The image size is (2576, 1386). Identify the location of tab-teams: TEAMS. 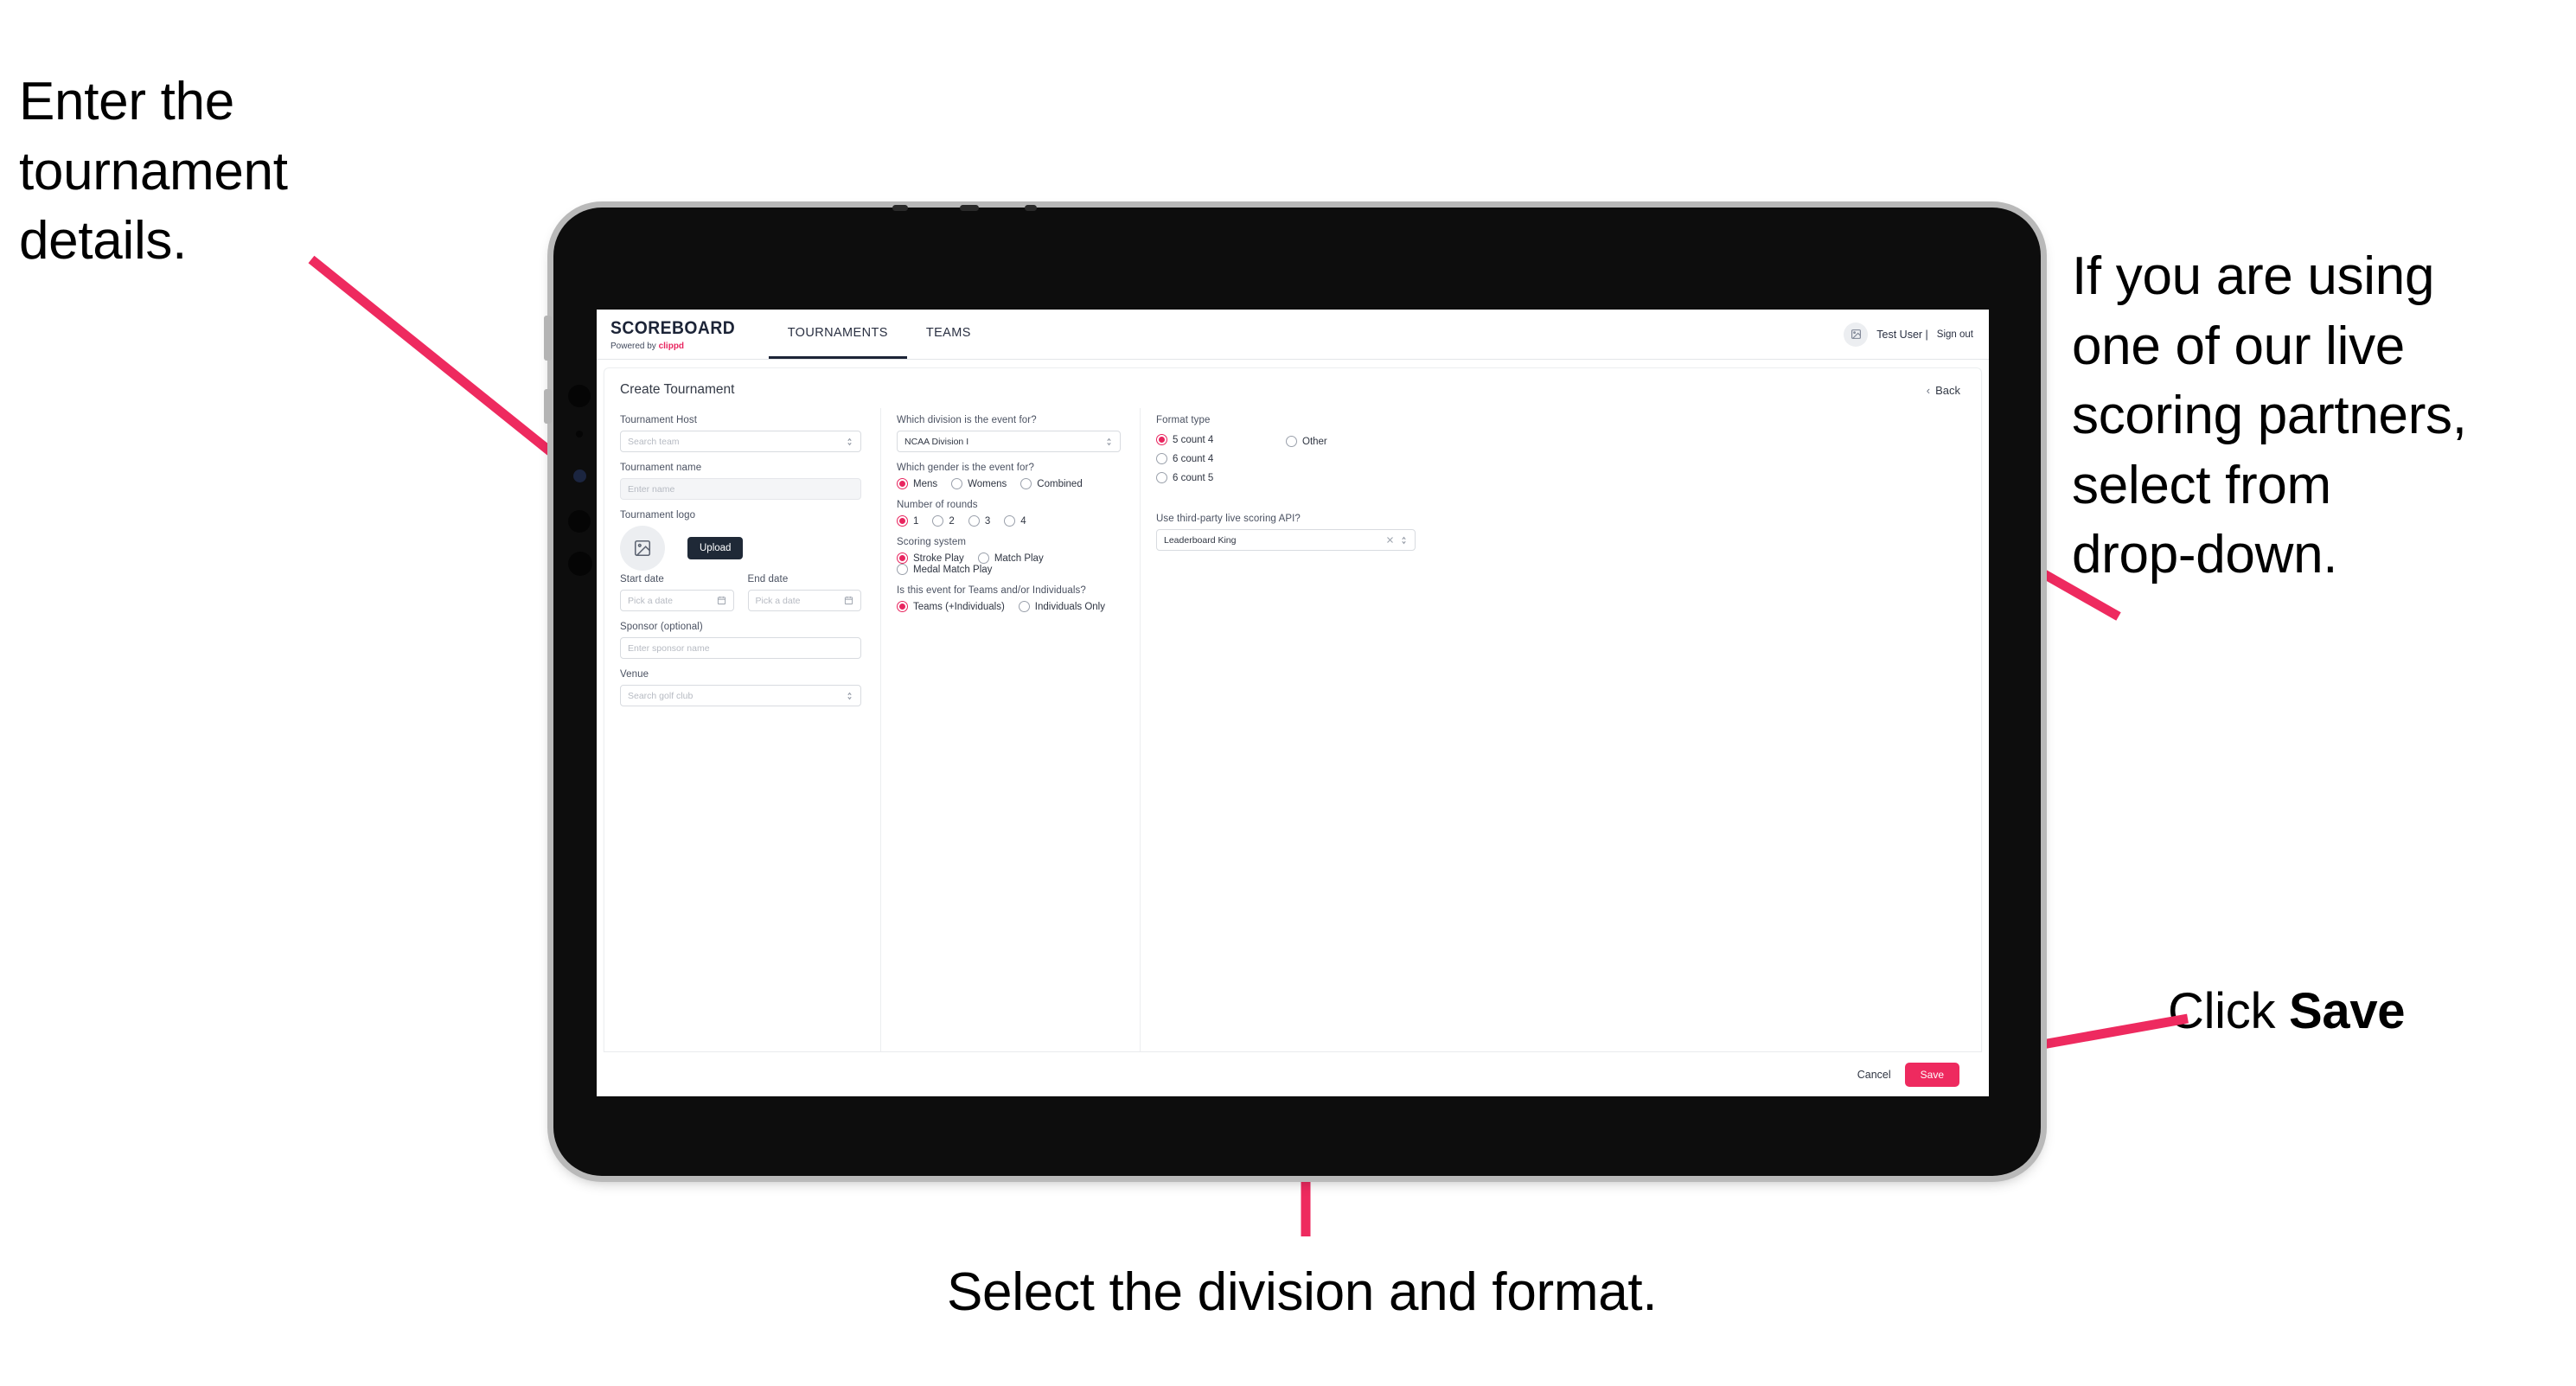
(948, 334).